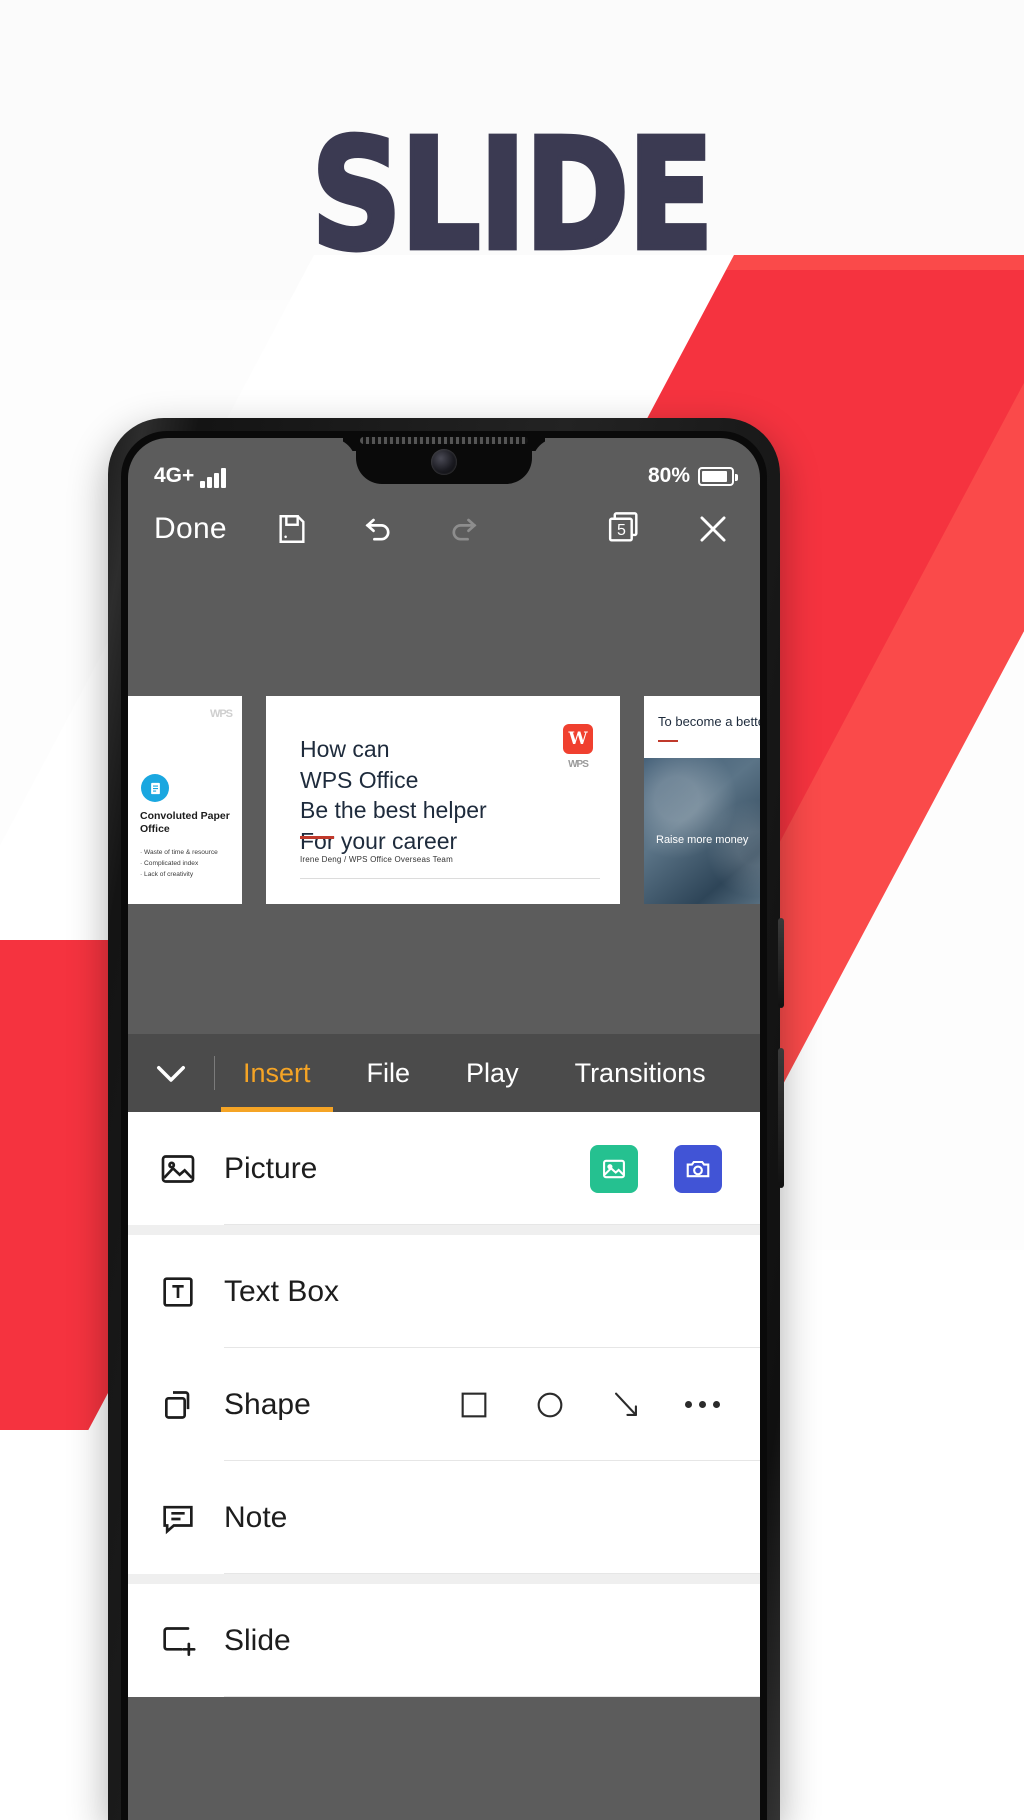 This screenshot has height=1820, width=1024. What do you see at coordinates (271, 1168) in the screenshot?
I see `menu-label-picture: Picture` at bounding box center [271, 1168].